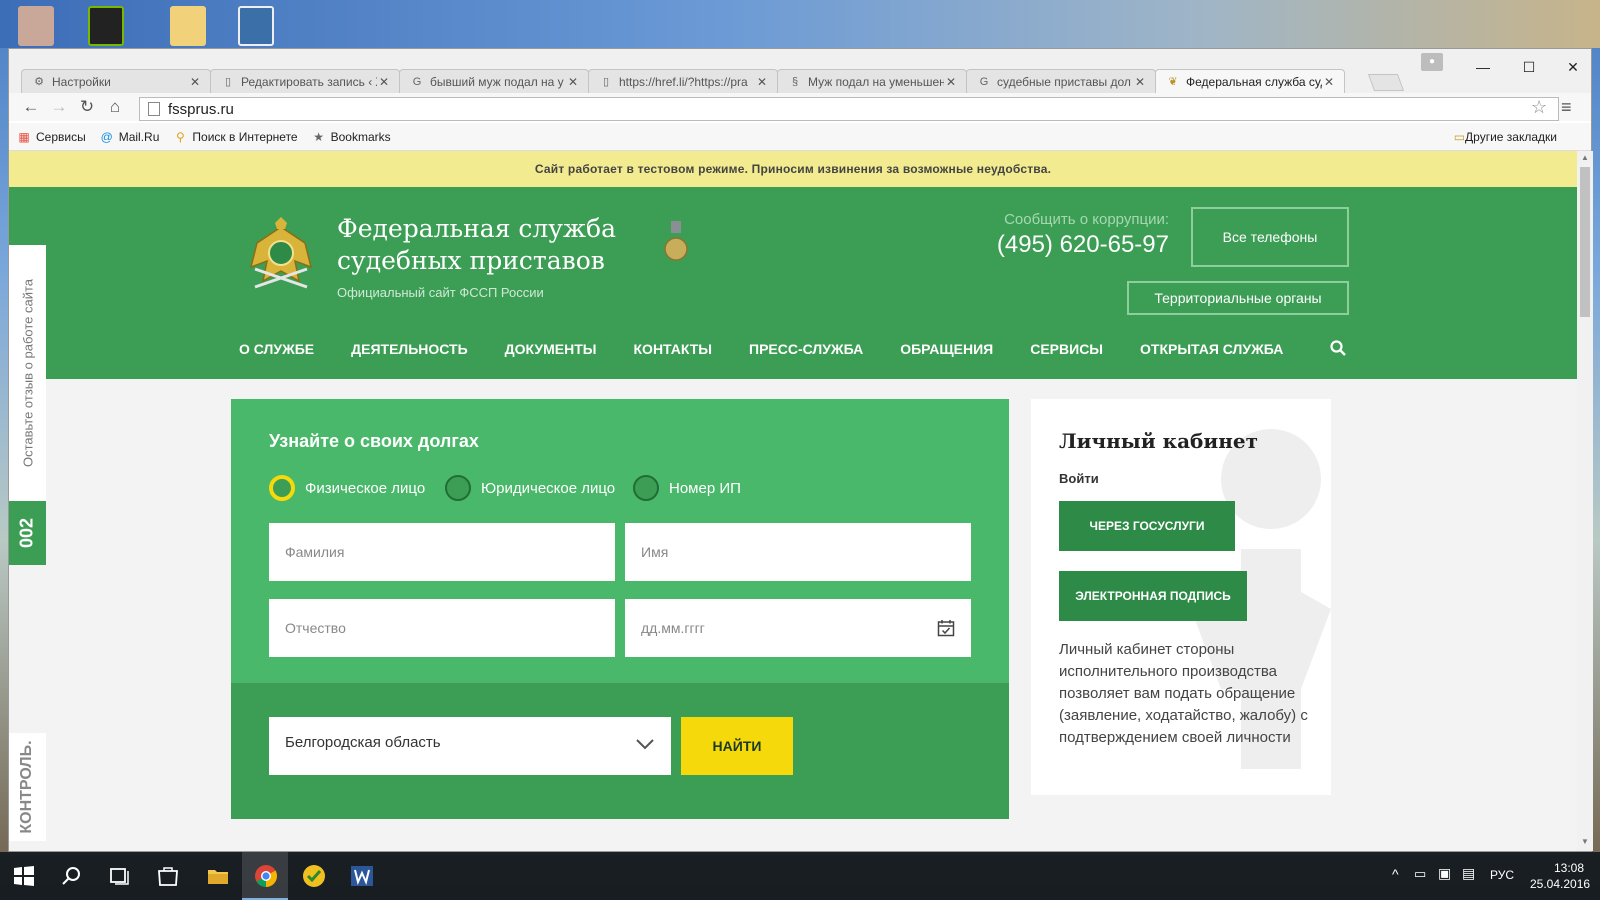  What do you see at coordinates (683, 81) in the screenshot?
I see `tab-href: ▯ https://href.li/?https://pra ✕` at bounding box center [683, 81].